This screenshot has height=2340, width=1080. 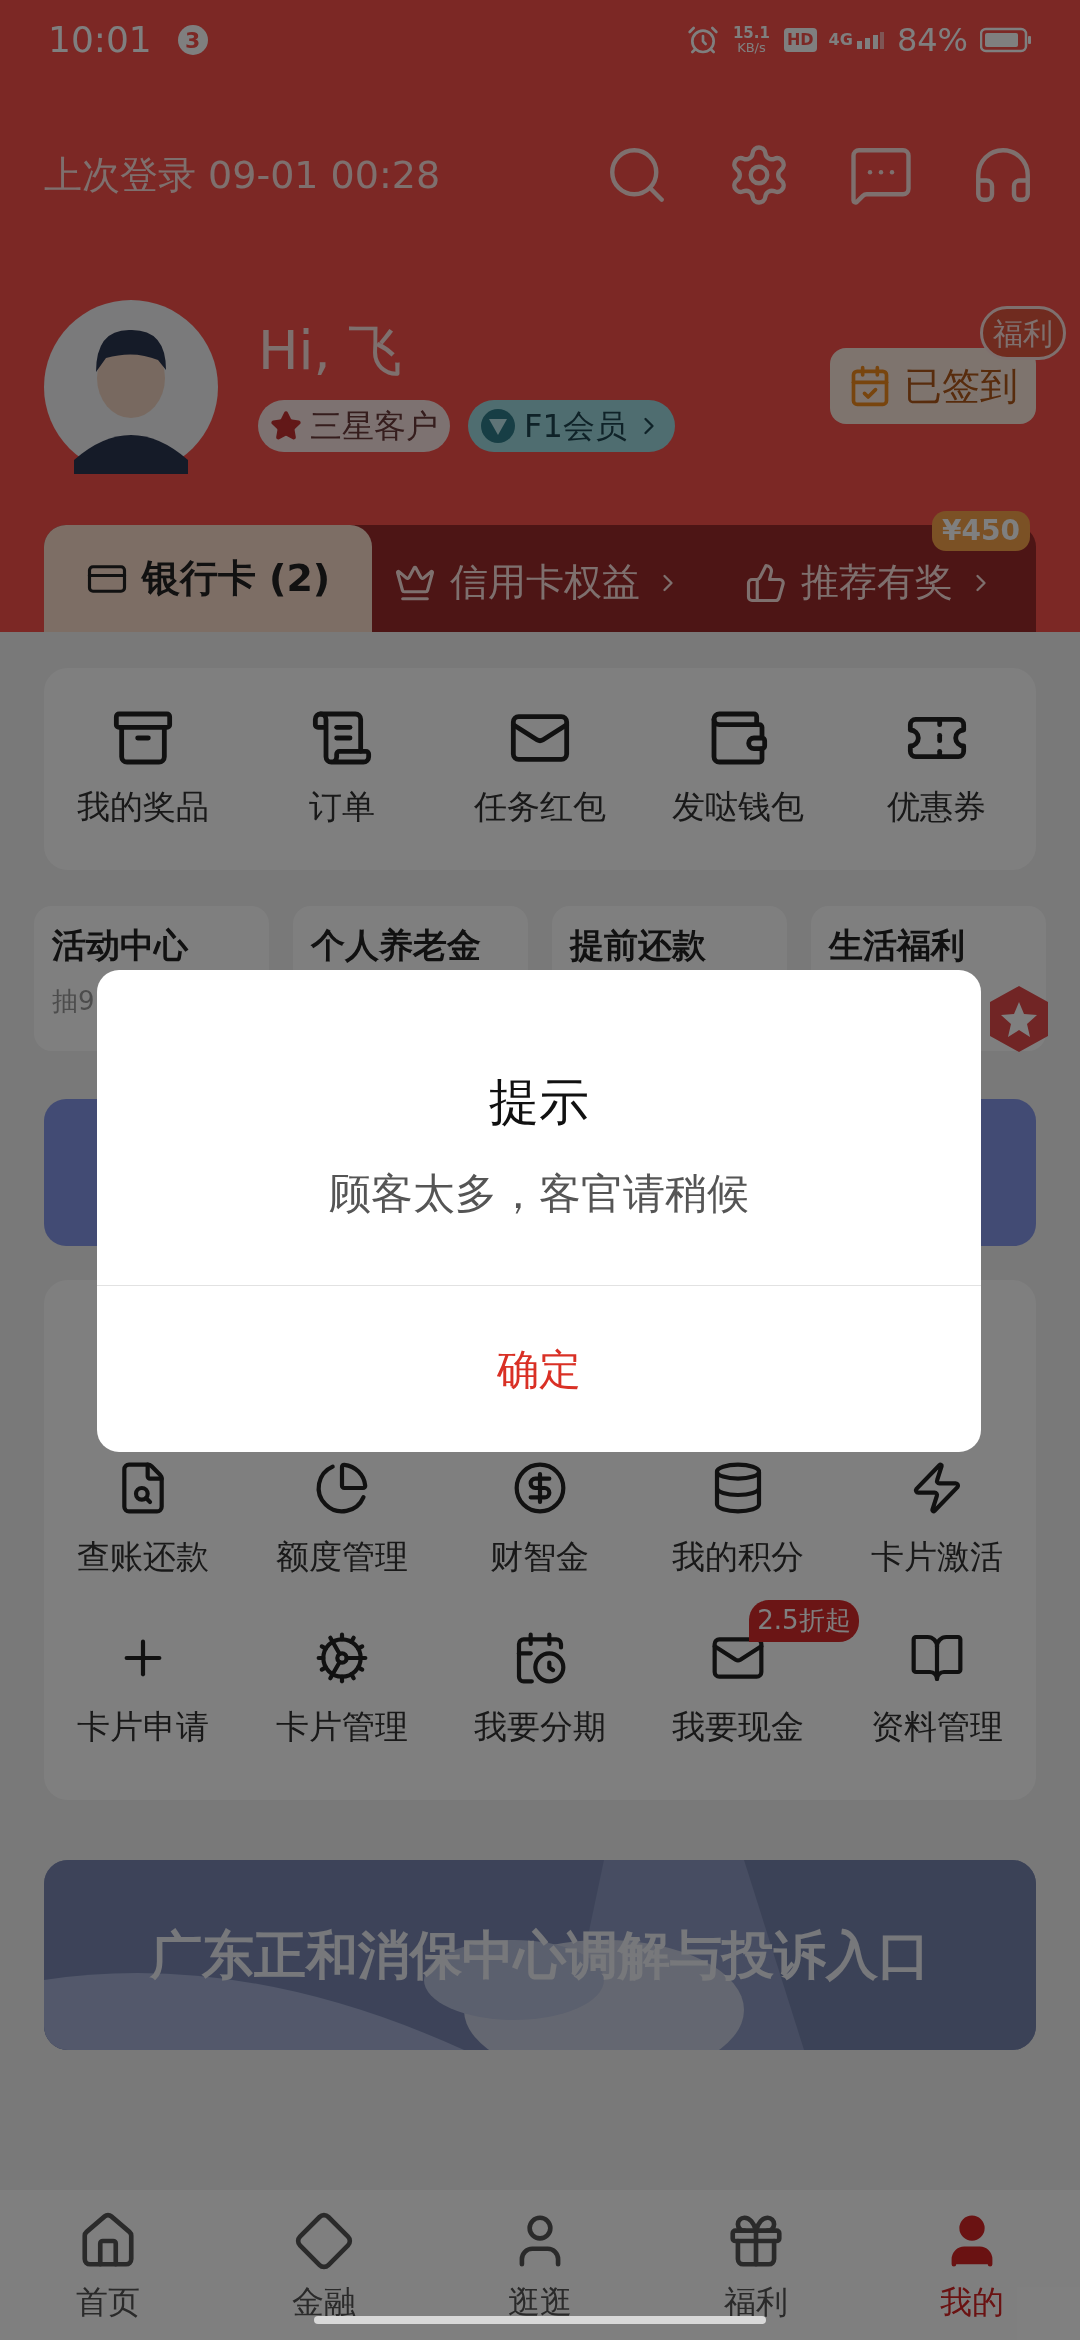 I want to click on shortcut-item: 订单, so click(x=341, y=769).